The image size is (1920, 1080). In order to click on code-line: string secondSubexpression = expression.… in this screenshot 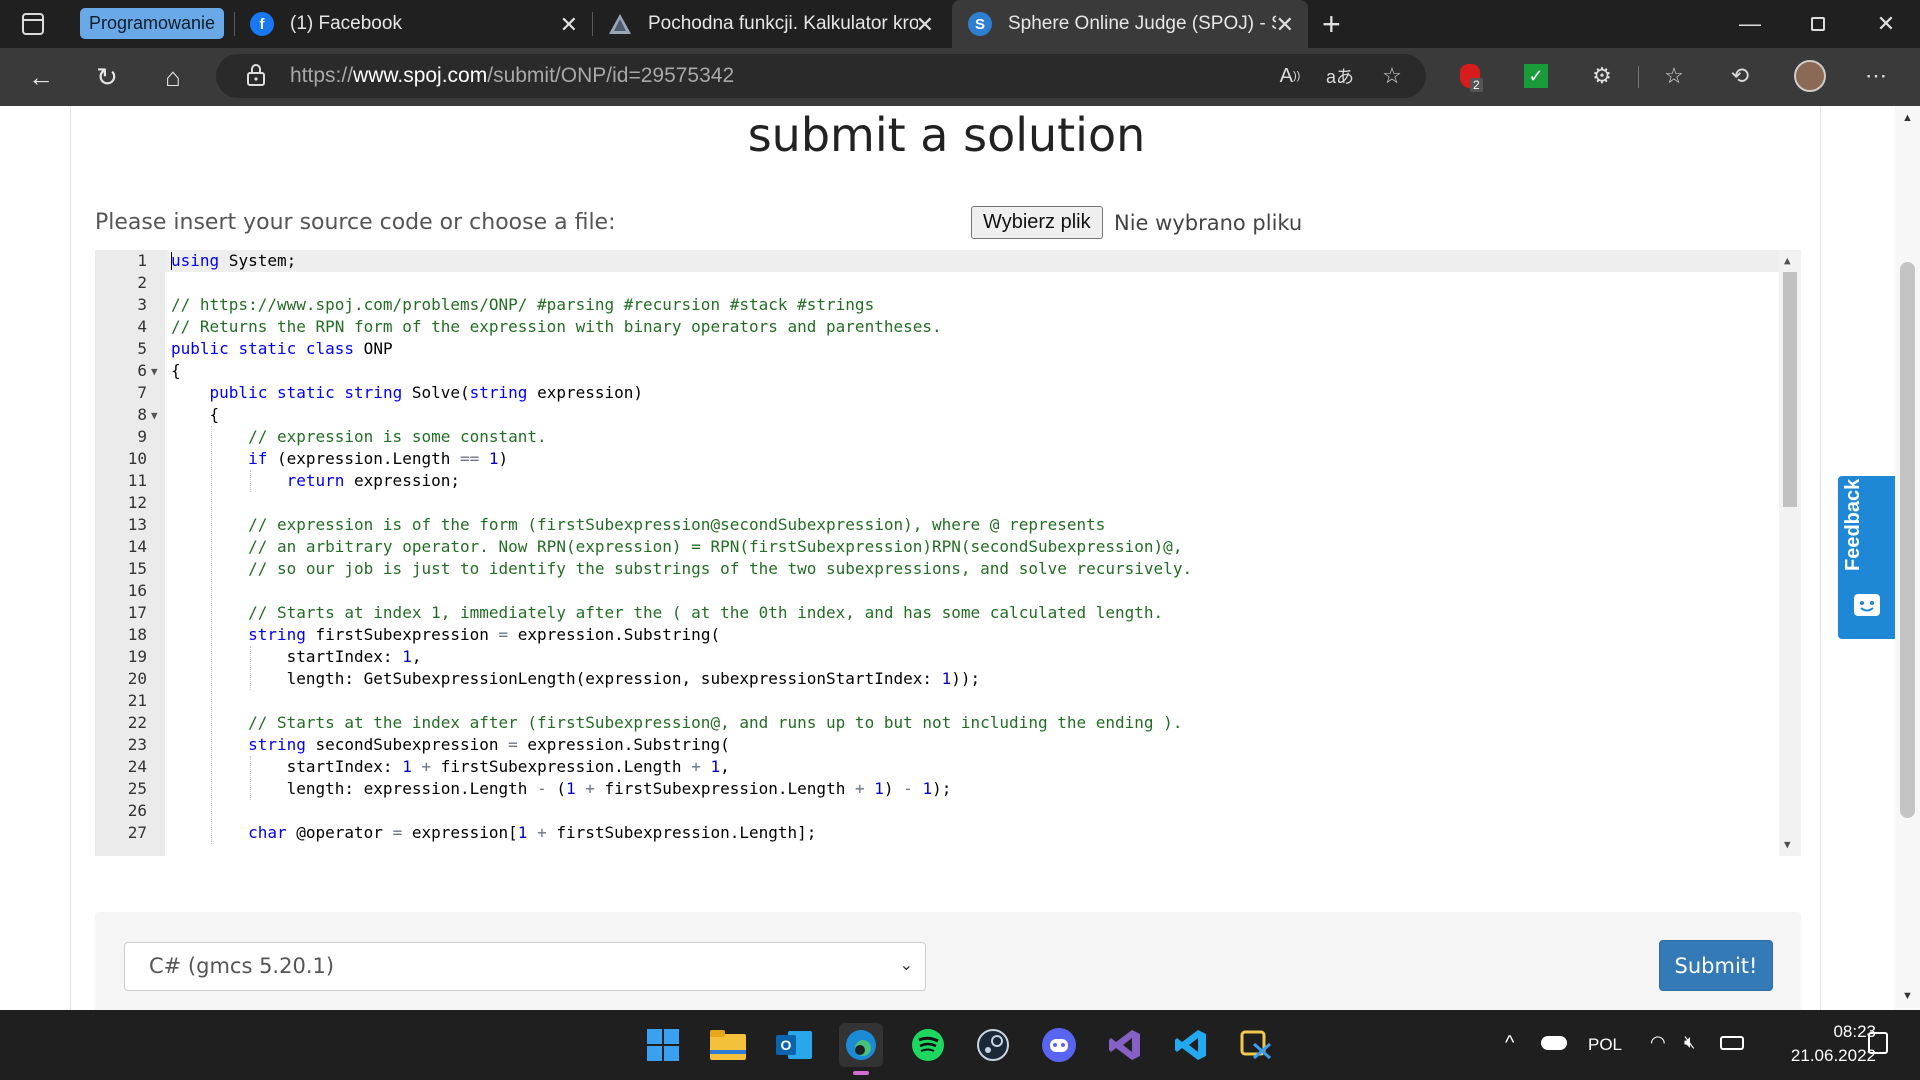, I will do `click(450, 745)`.